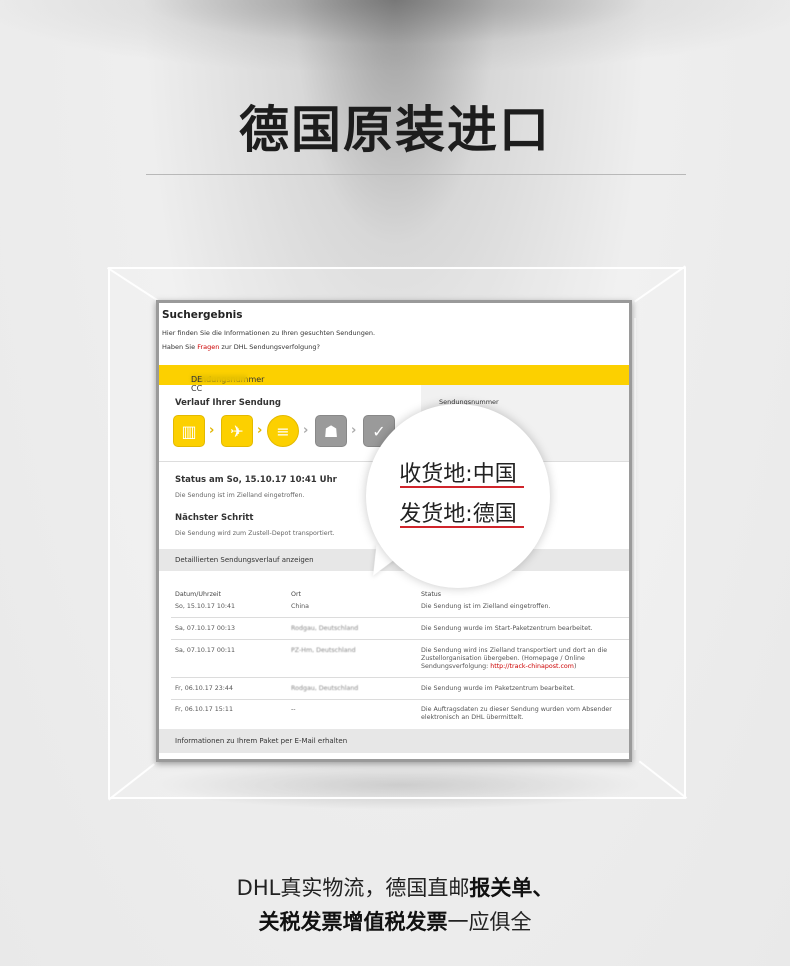 Image resolution: width=790 pixels, height=966 pixels. I want to click on origin-label: 发货地:德国, so click(458, 514).